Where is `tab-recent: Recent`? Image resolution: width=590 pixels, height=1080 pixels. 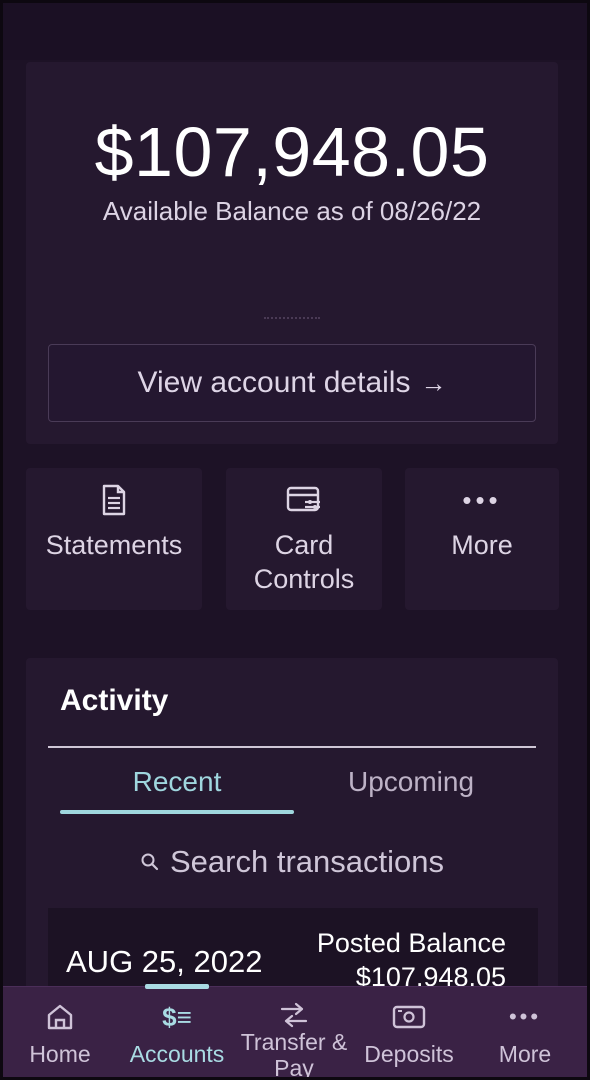 tab-recent: Recent is located at coordinates (177, 782).